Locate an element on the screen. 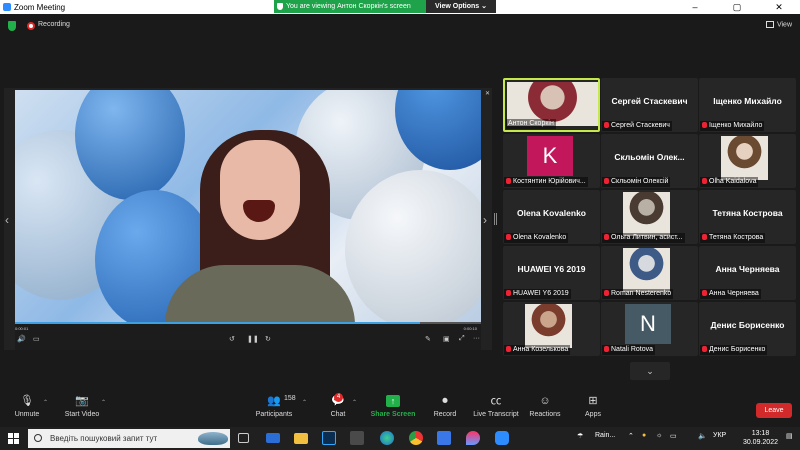 The height and width of the screenshot is (450, 800). search-icon is located at coordinates (38, 438).